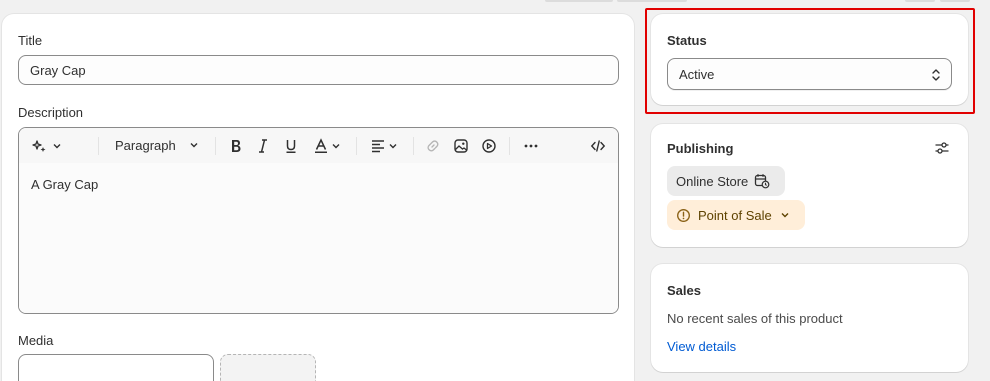 The width and height of the screenshot is (990, 381). I want to click on link-icon, so click(433, 146).